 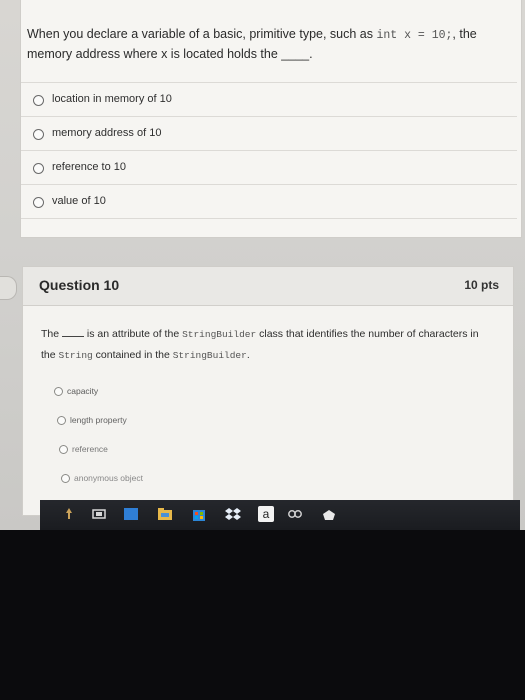 I want to click on option-length-property: length property, so click(x=268, y=424).